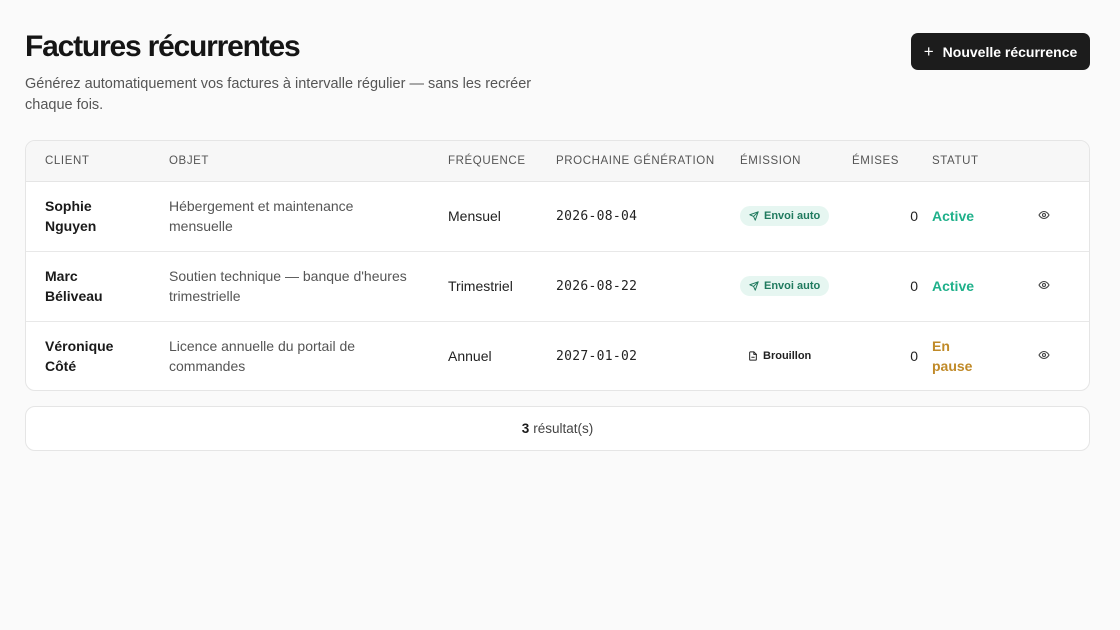 The image size is (1120, 630). I want to click on emission-badge: Brouillon, so click(779, 356).